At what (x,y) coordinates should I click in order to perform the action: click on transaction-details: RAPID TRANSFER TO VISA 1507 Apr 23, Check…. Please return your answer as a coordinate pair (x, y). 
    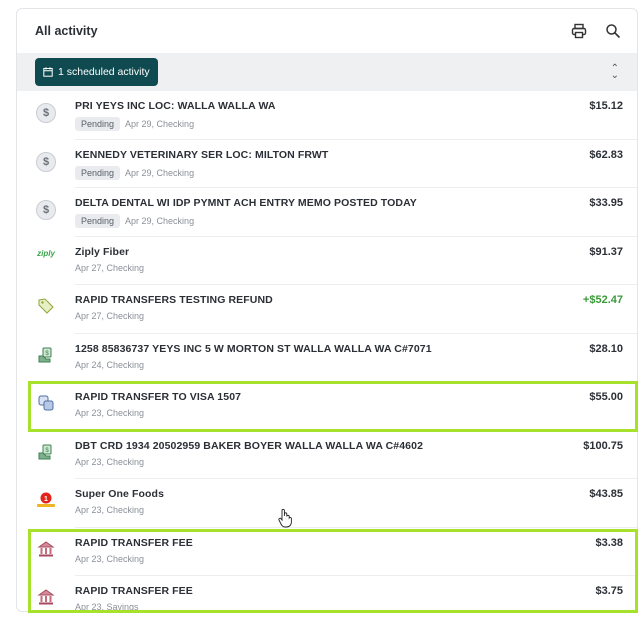
    Looking at the image, I should click on (158, 410).